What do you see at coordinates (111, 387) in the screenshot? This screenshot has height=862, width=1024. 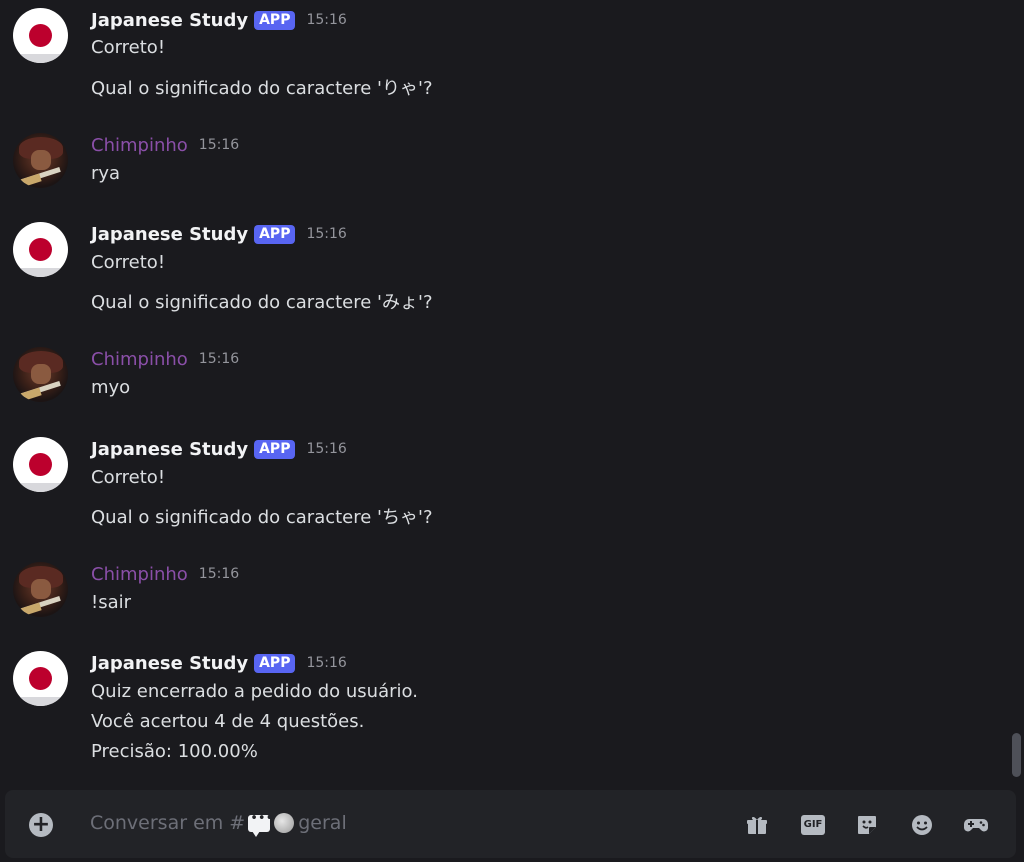 I see `message-text: myo` at bounding box center [111, 387].